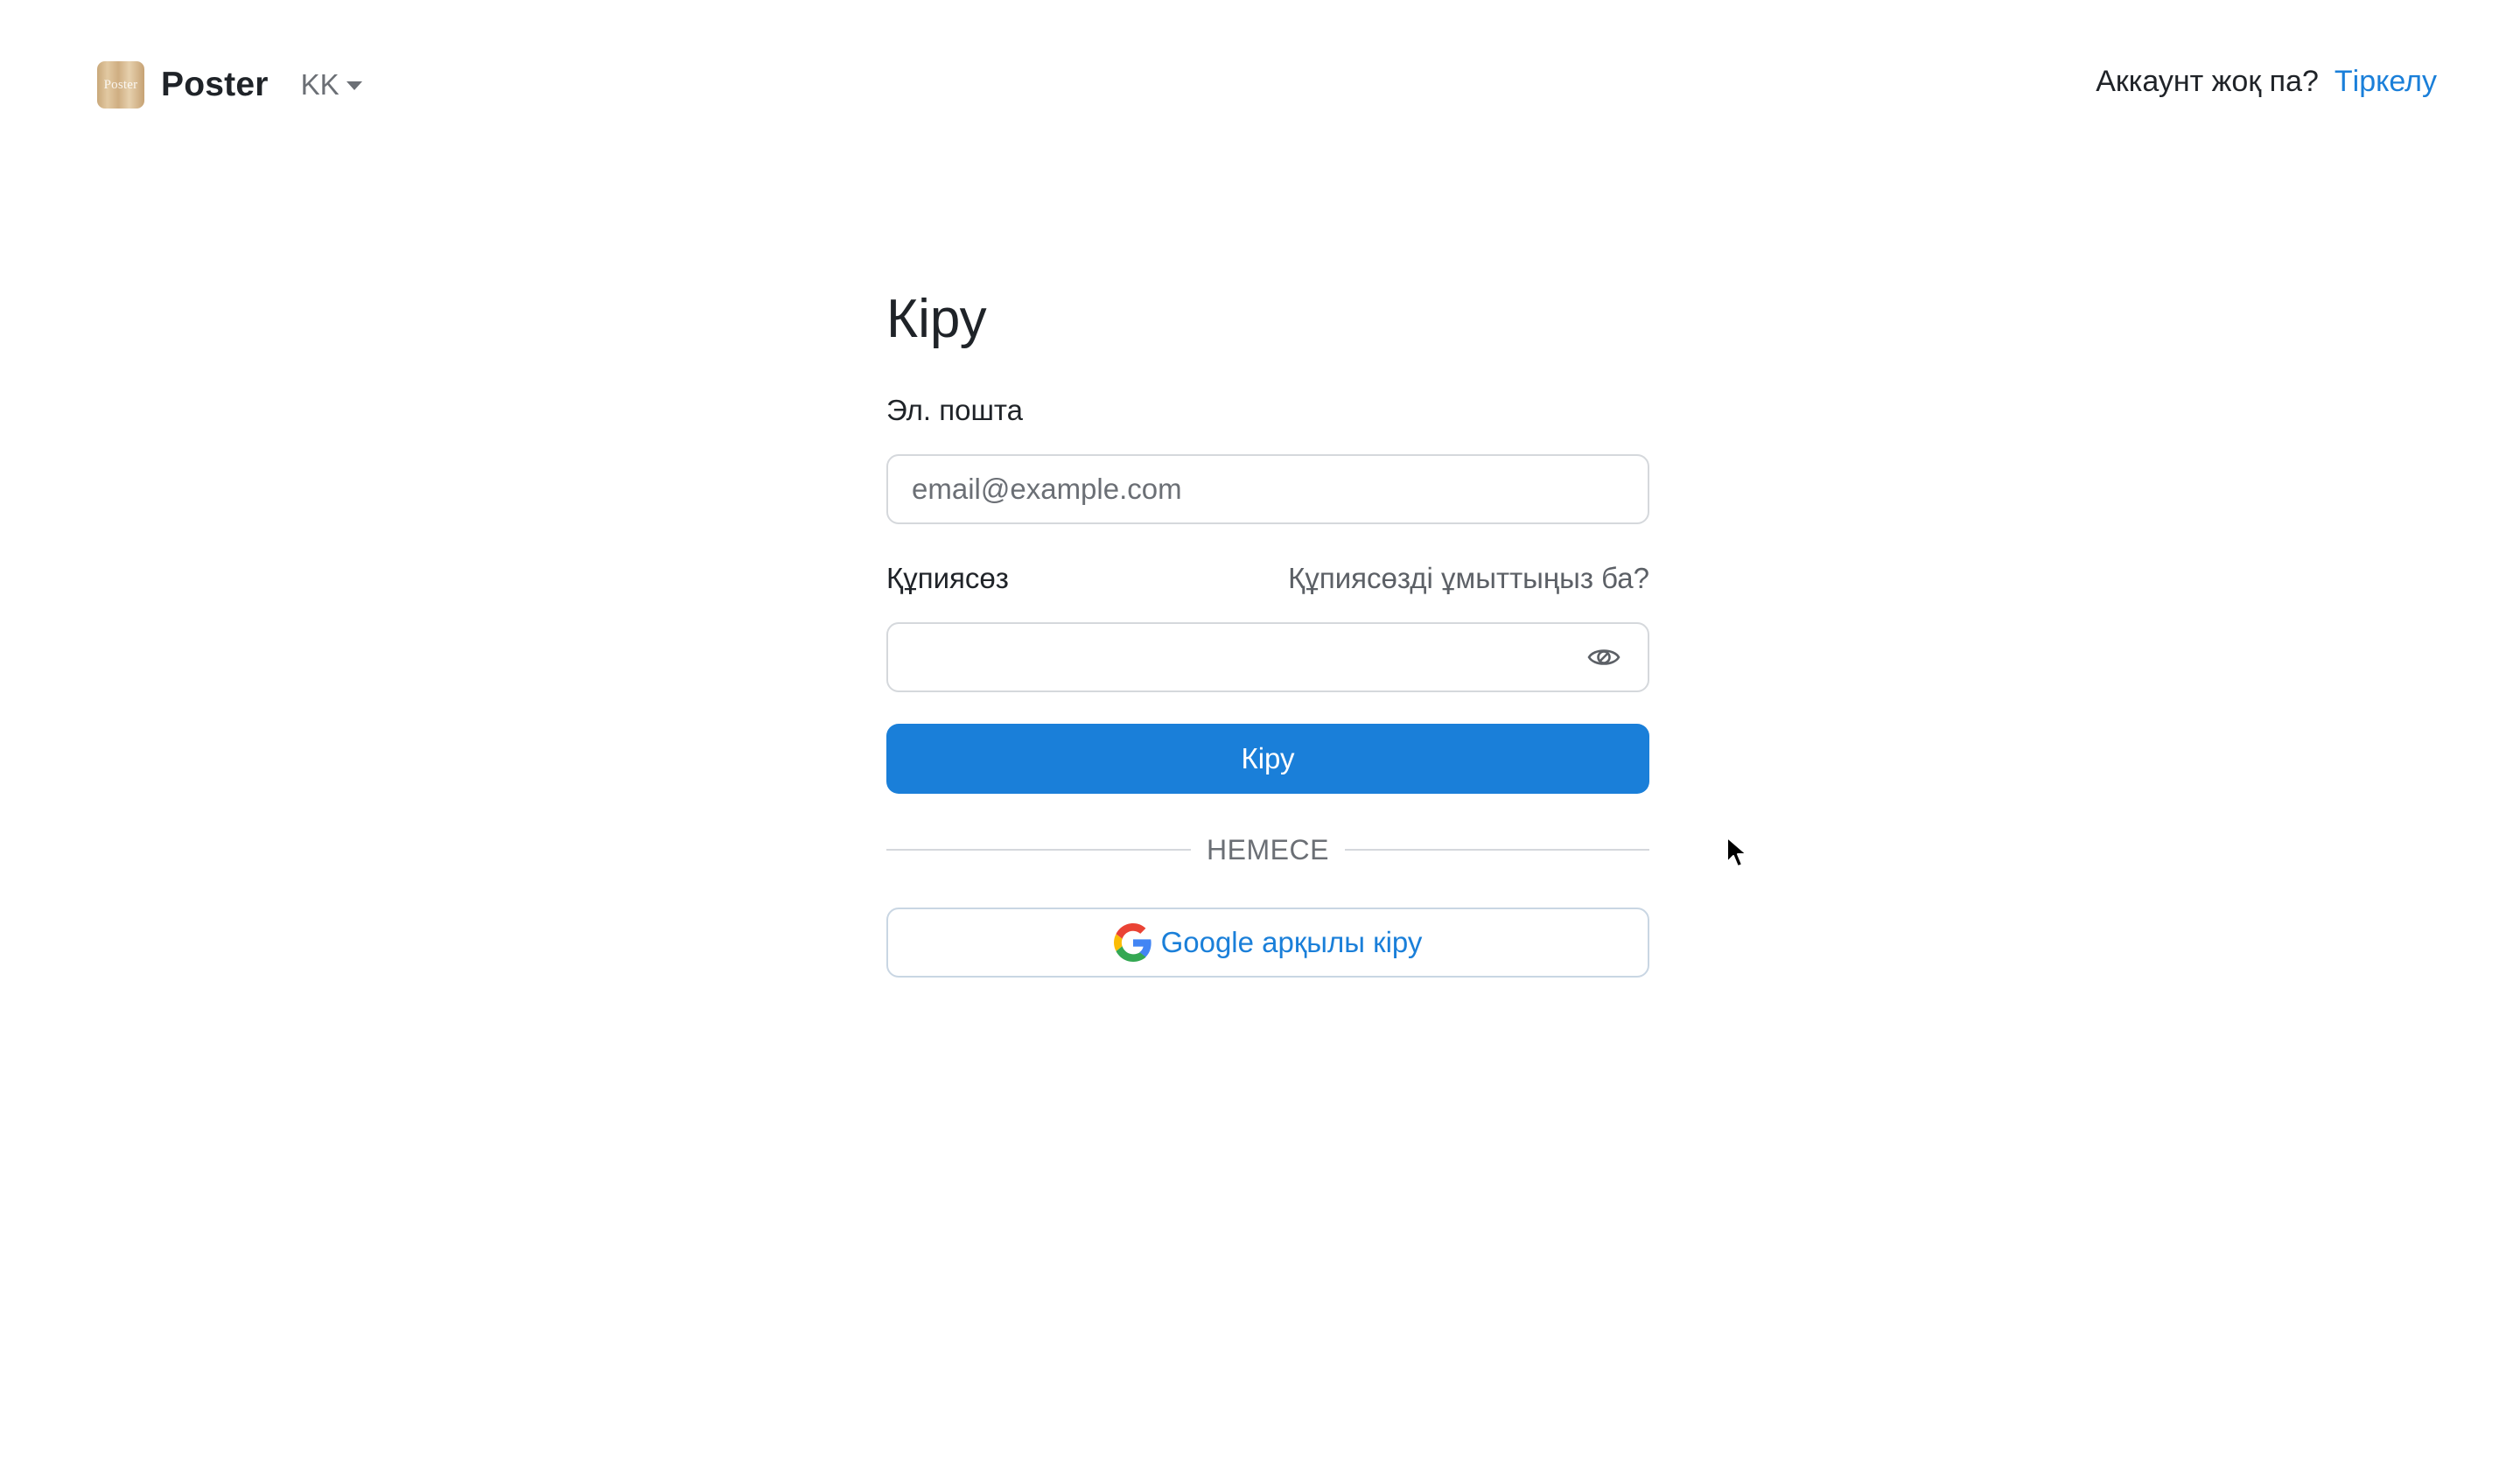 The height and width of the screenshot is (1479, 2520). I want to click on password-field, so click(1268, 658).